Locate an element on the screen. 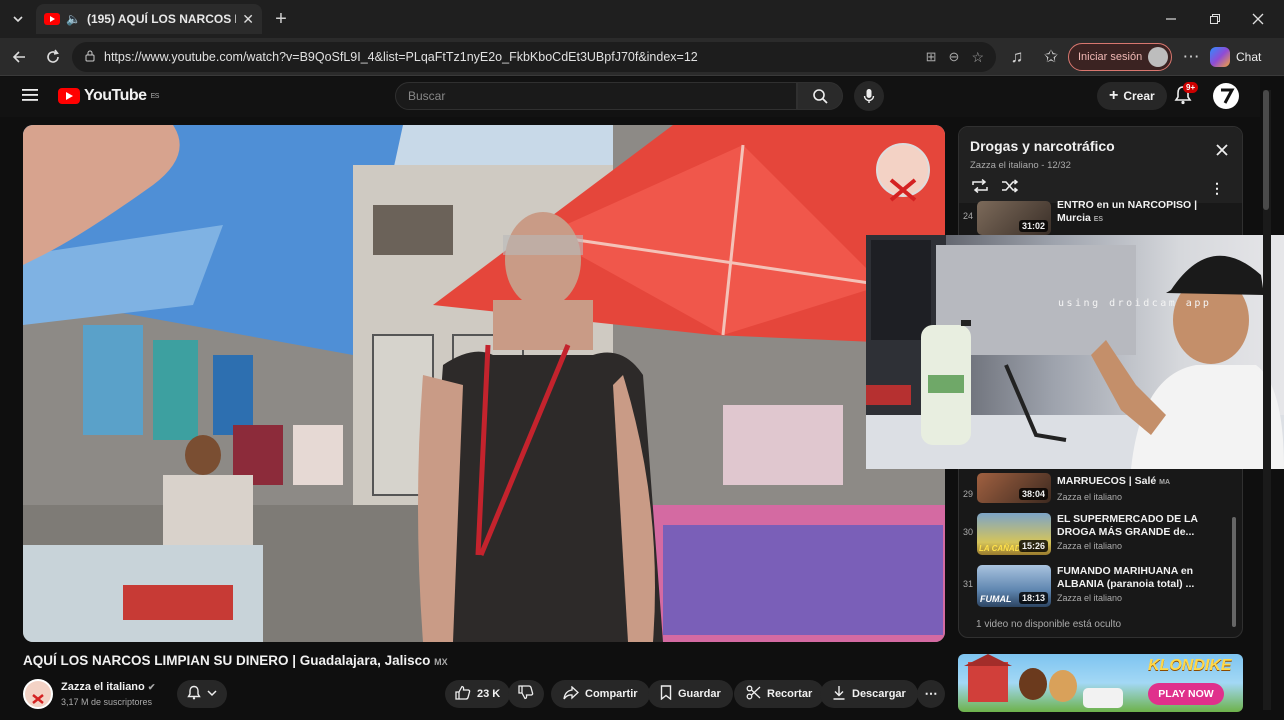 This screenshot has height=720, width=1284. close-playlist-icon is located at coordinates (1222, 152).